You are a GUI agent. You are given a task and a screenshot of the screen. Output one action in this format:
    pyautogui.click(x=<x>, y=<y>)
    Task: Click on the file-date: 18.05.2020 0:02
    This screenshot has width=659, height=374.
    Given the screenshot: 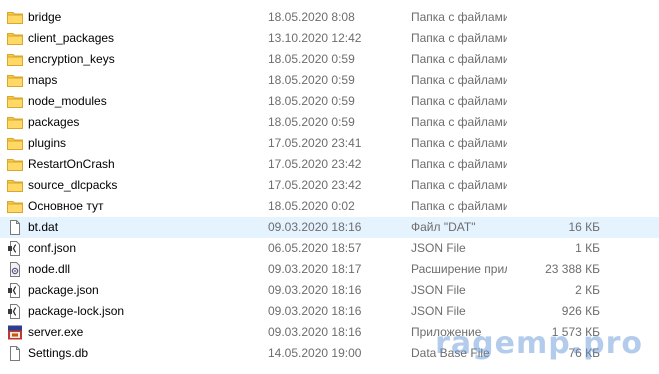 What is the action you would take?
    pyautogui.click(x=311, y=206)
    